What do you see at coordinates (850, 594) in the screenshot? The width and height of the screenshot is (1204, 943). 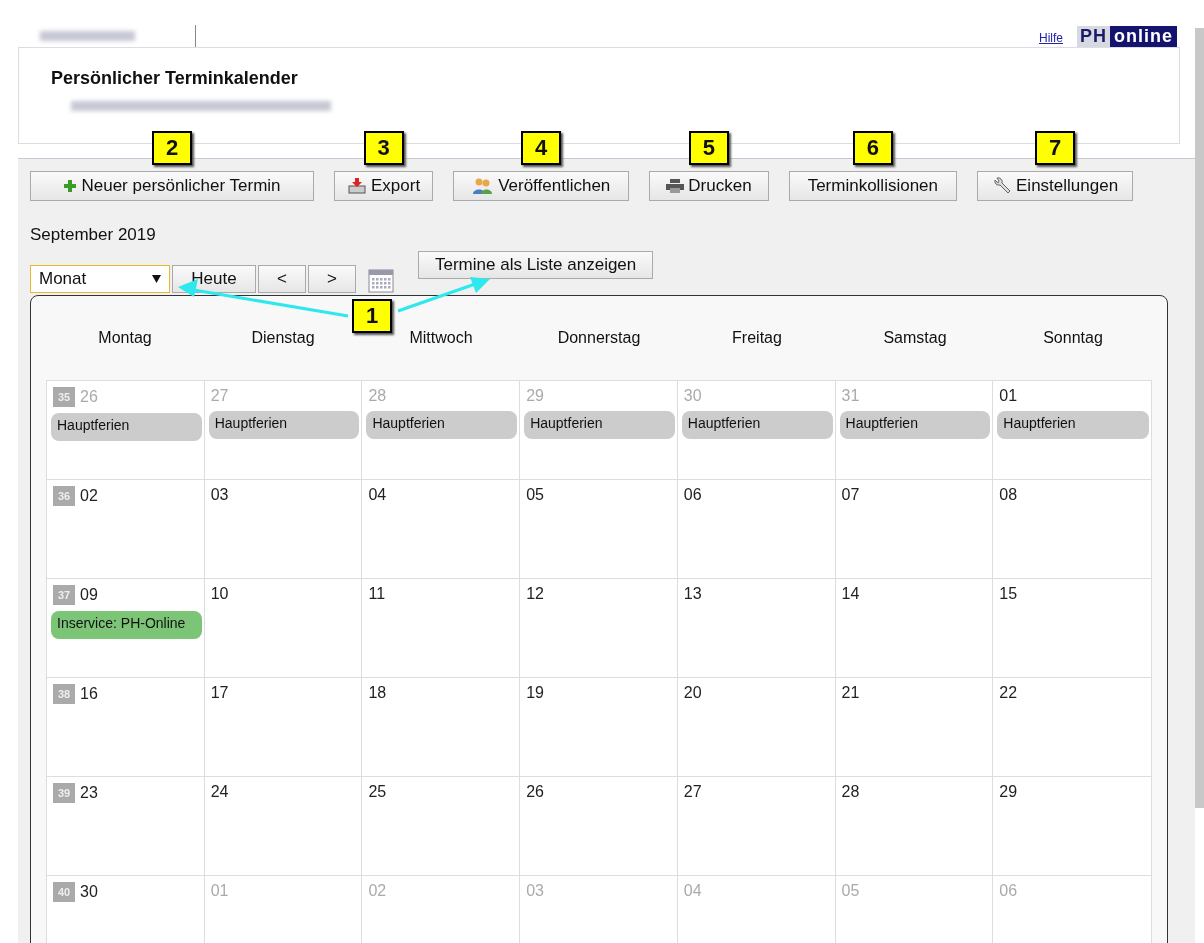 I see `day-number: 14` at bounding box center [850, 594].